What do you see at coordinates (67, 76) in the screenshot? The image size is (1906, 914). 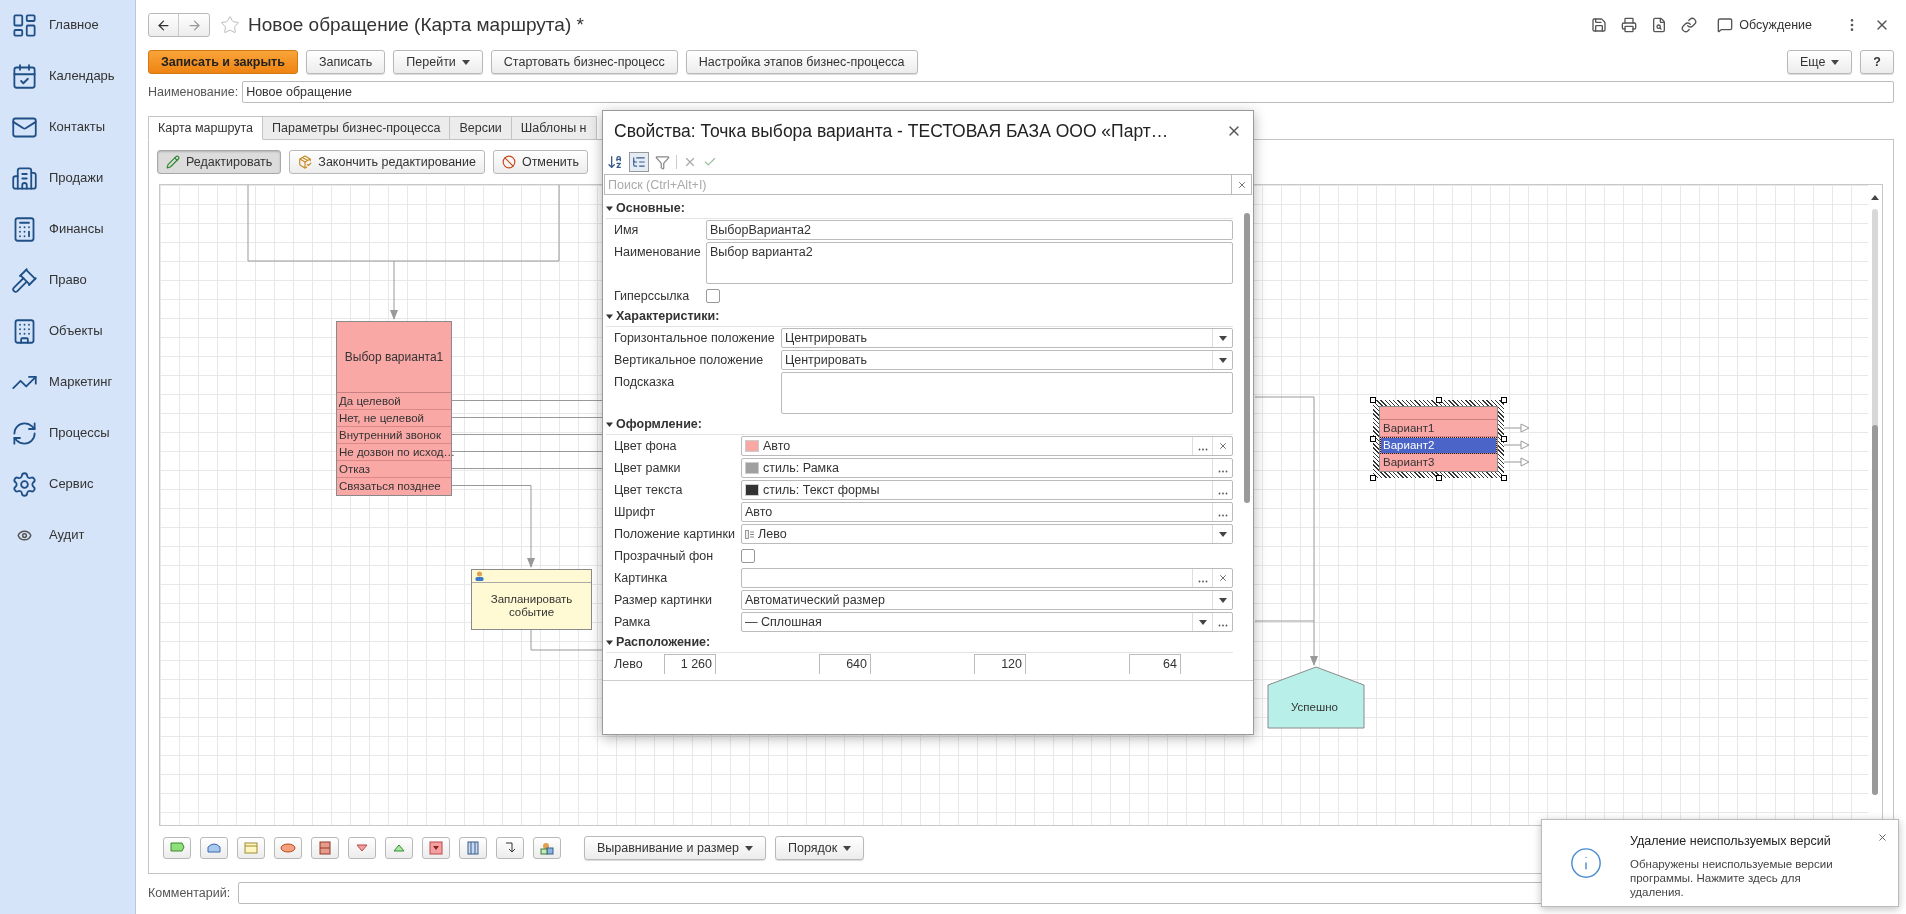 I see `sidebar-item: Календарь` at bounding box center [67, 76].